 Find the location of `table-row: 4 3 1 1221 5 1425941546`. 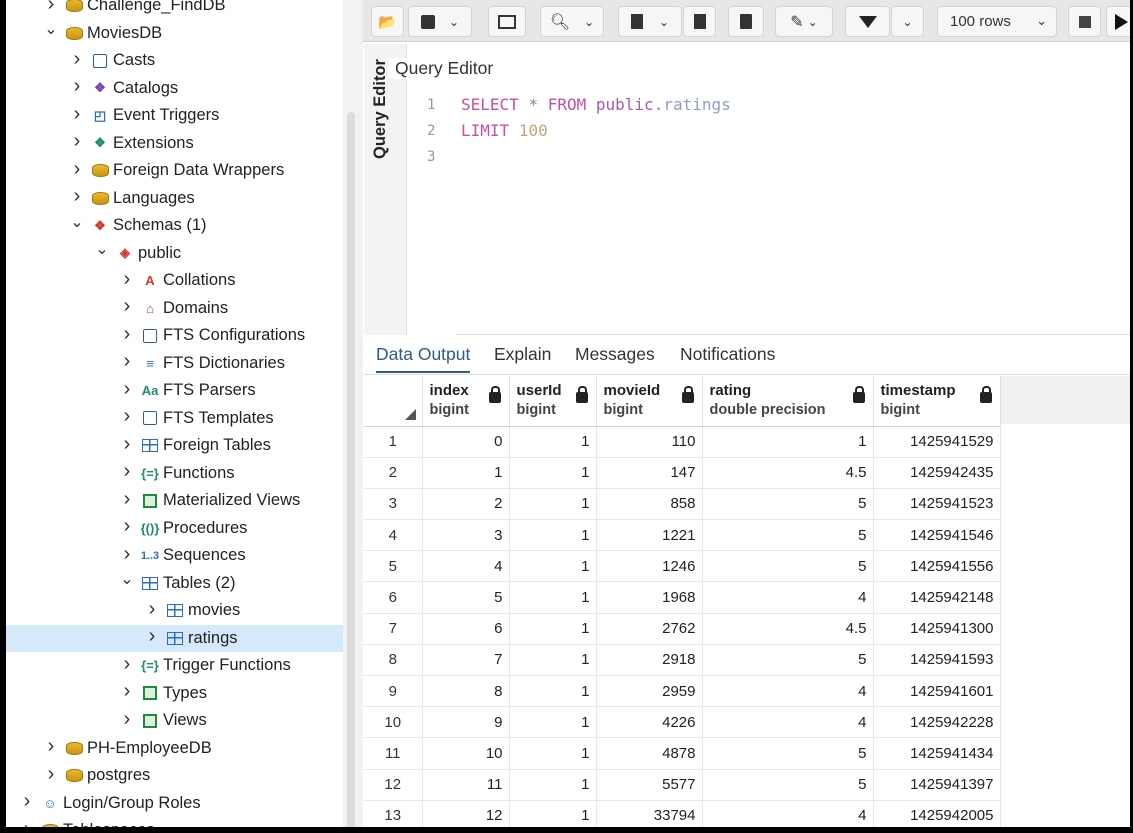

table-row: 4 3 1 1221 5 1425941546 is located at coordinates (682, 535).